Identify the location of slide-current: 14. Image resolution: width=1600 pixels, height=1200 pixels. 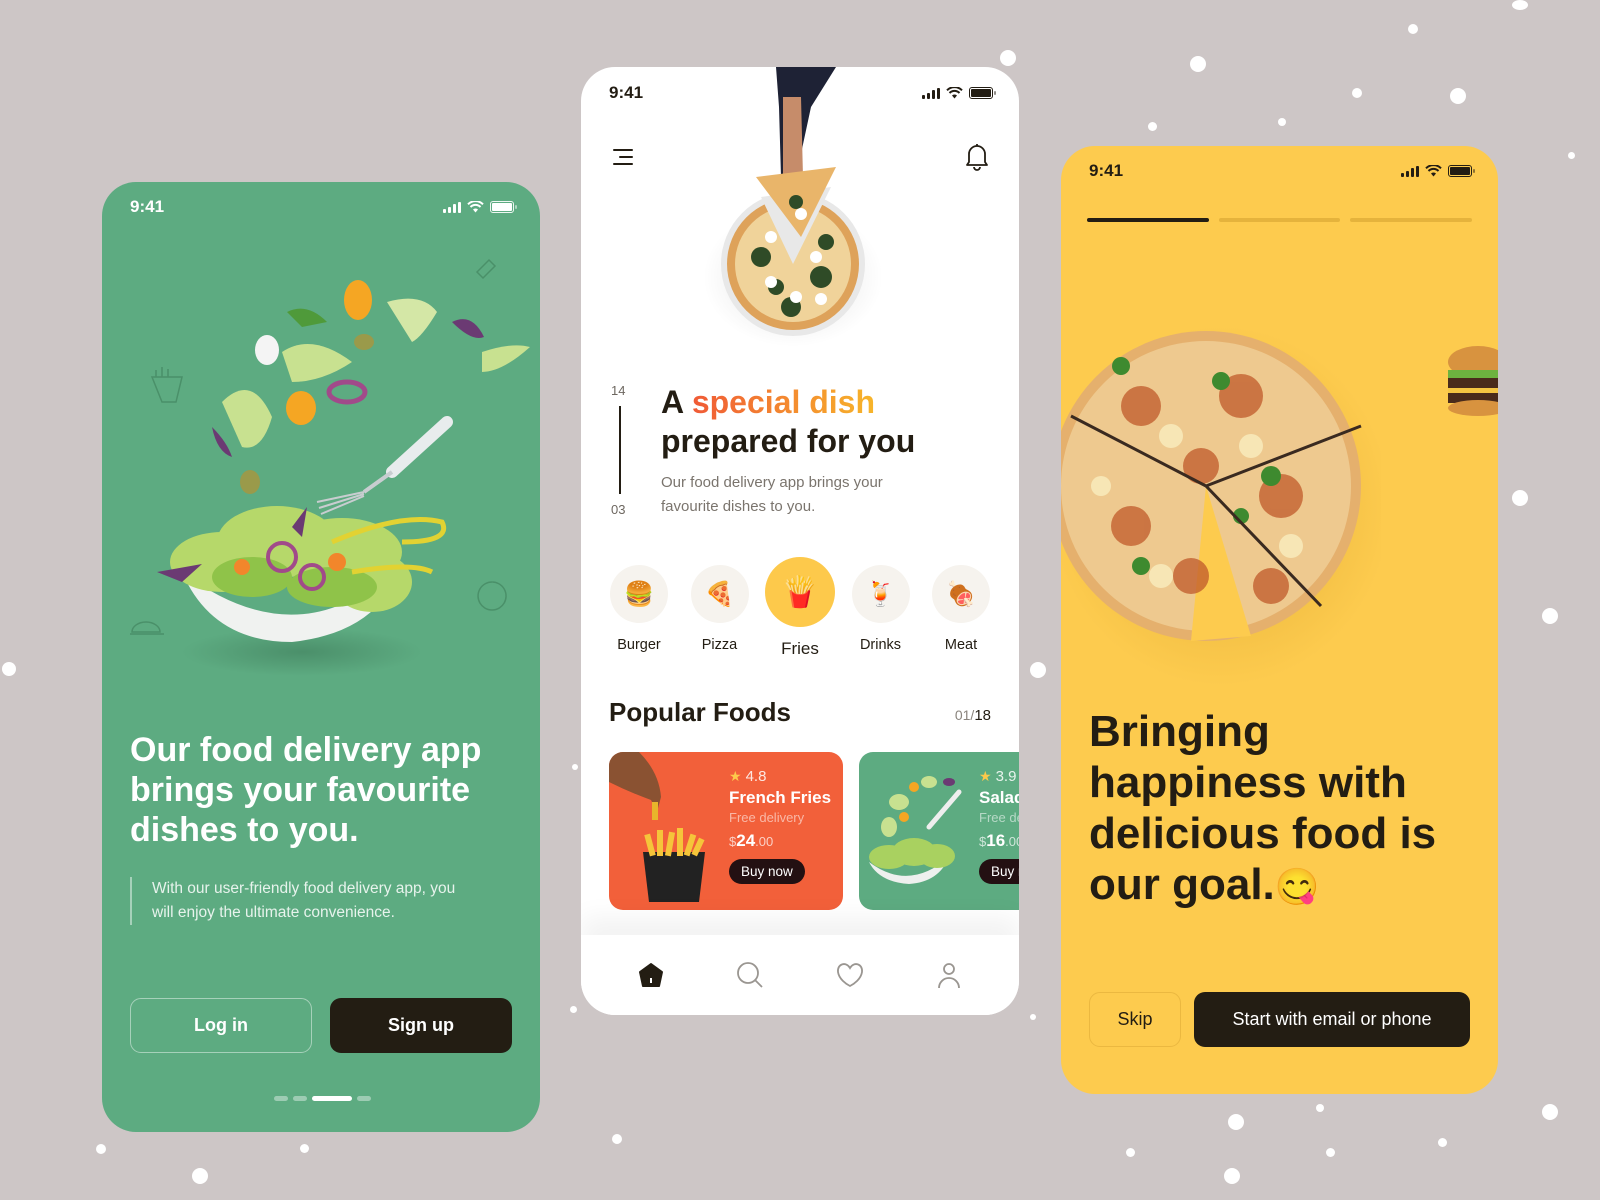
(618, 390).